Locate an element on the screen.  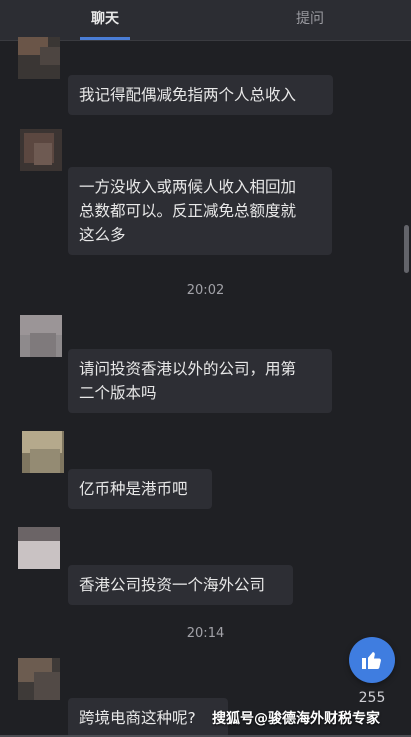
tab-ask: 提问 is located at coordinates (310, 20).